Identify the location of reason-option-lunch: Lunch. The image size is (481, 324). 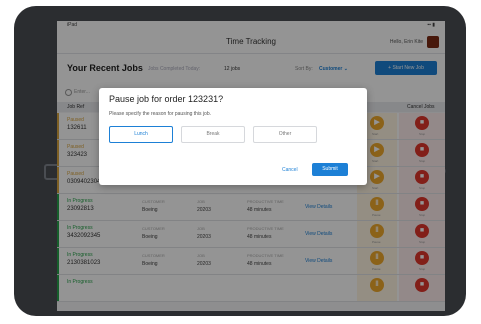
(141, 134).